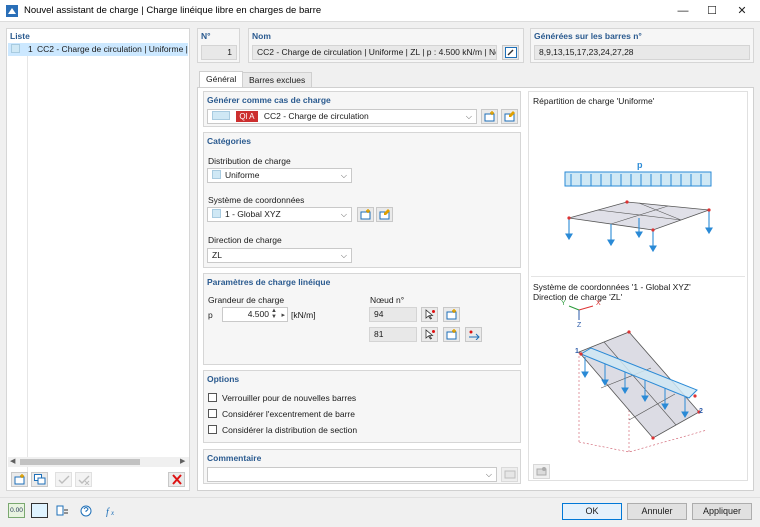 The height and width of the screenshot is (527, 760). I want to click on edit-name-button, so click(510, 52).